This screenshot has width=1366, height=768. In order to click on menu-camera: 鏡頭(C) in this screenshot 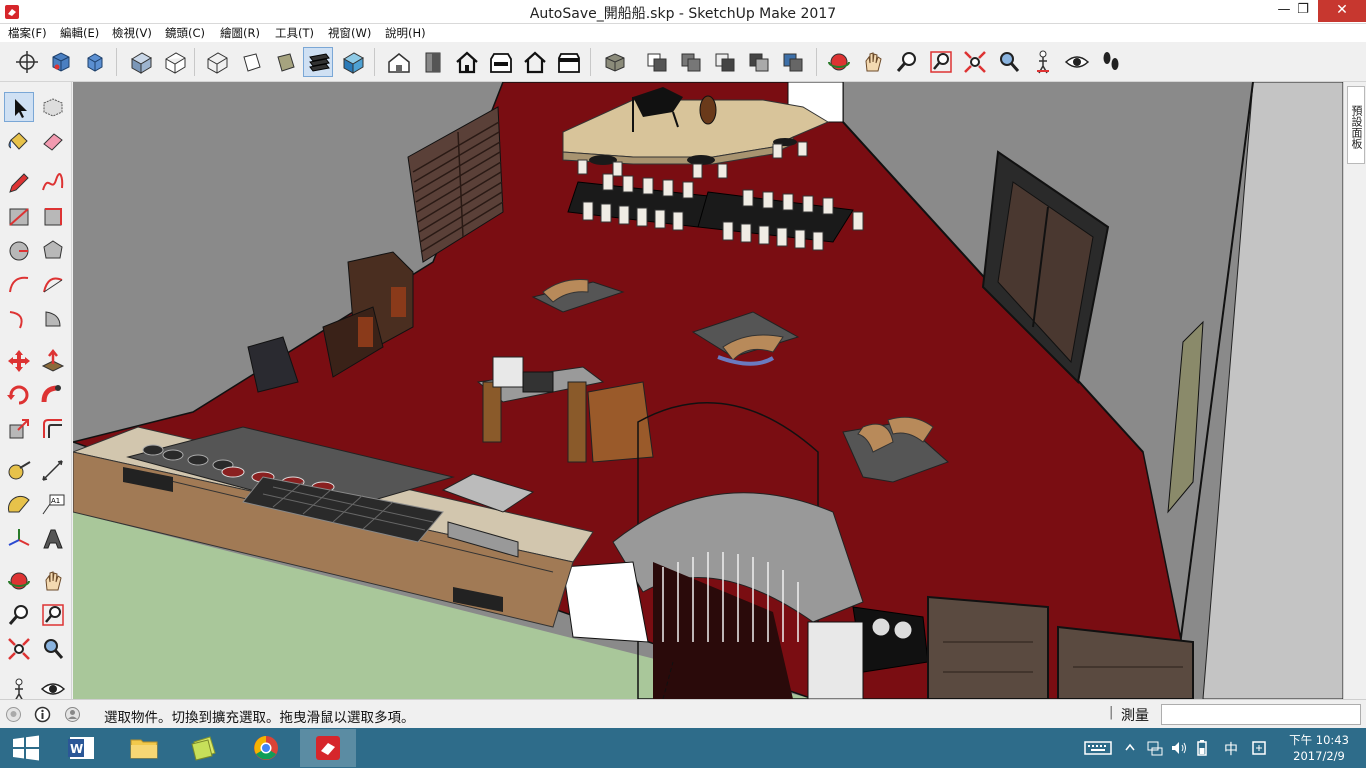, I will do `click(185, 33)`.